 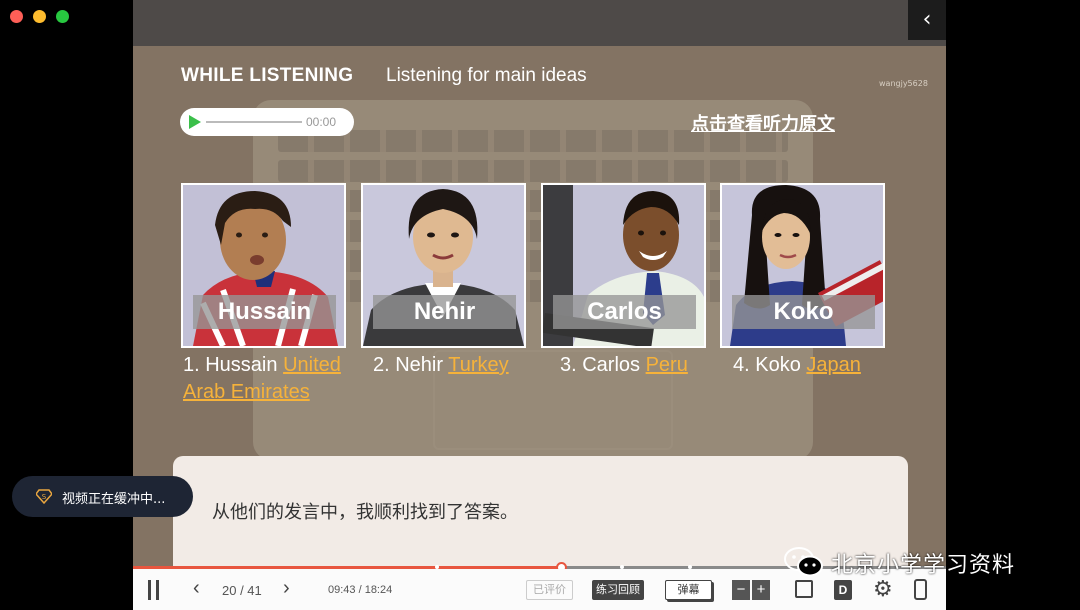 I want to click on zoom-out-button: −, so click(x=741, y=590).